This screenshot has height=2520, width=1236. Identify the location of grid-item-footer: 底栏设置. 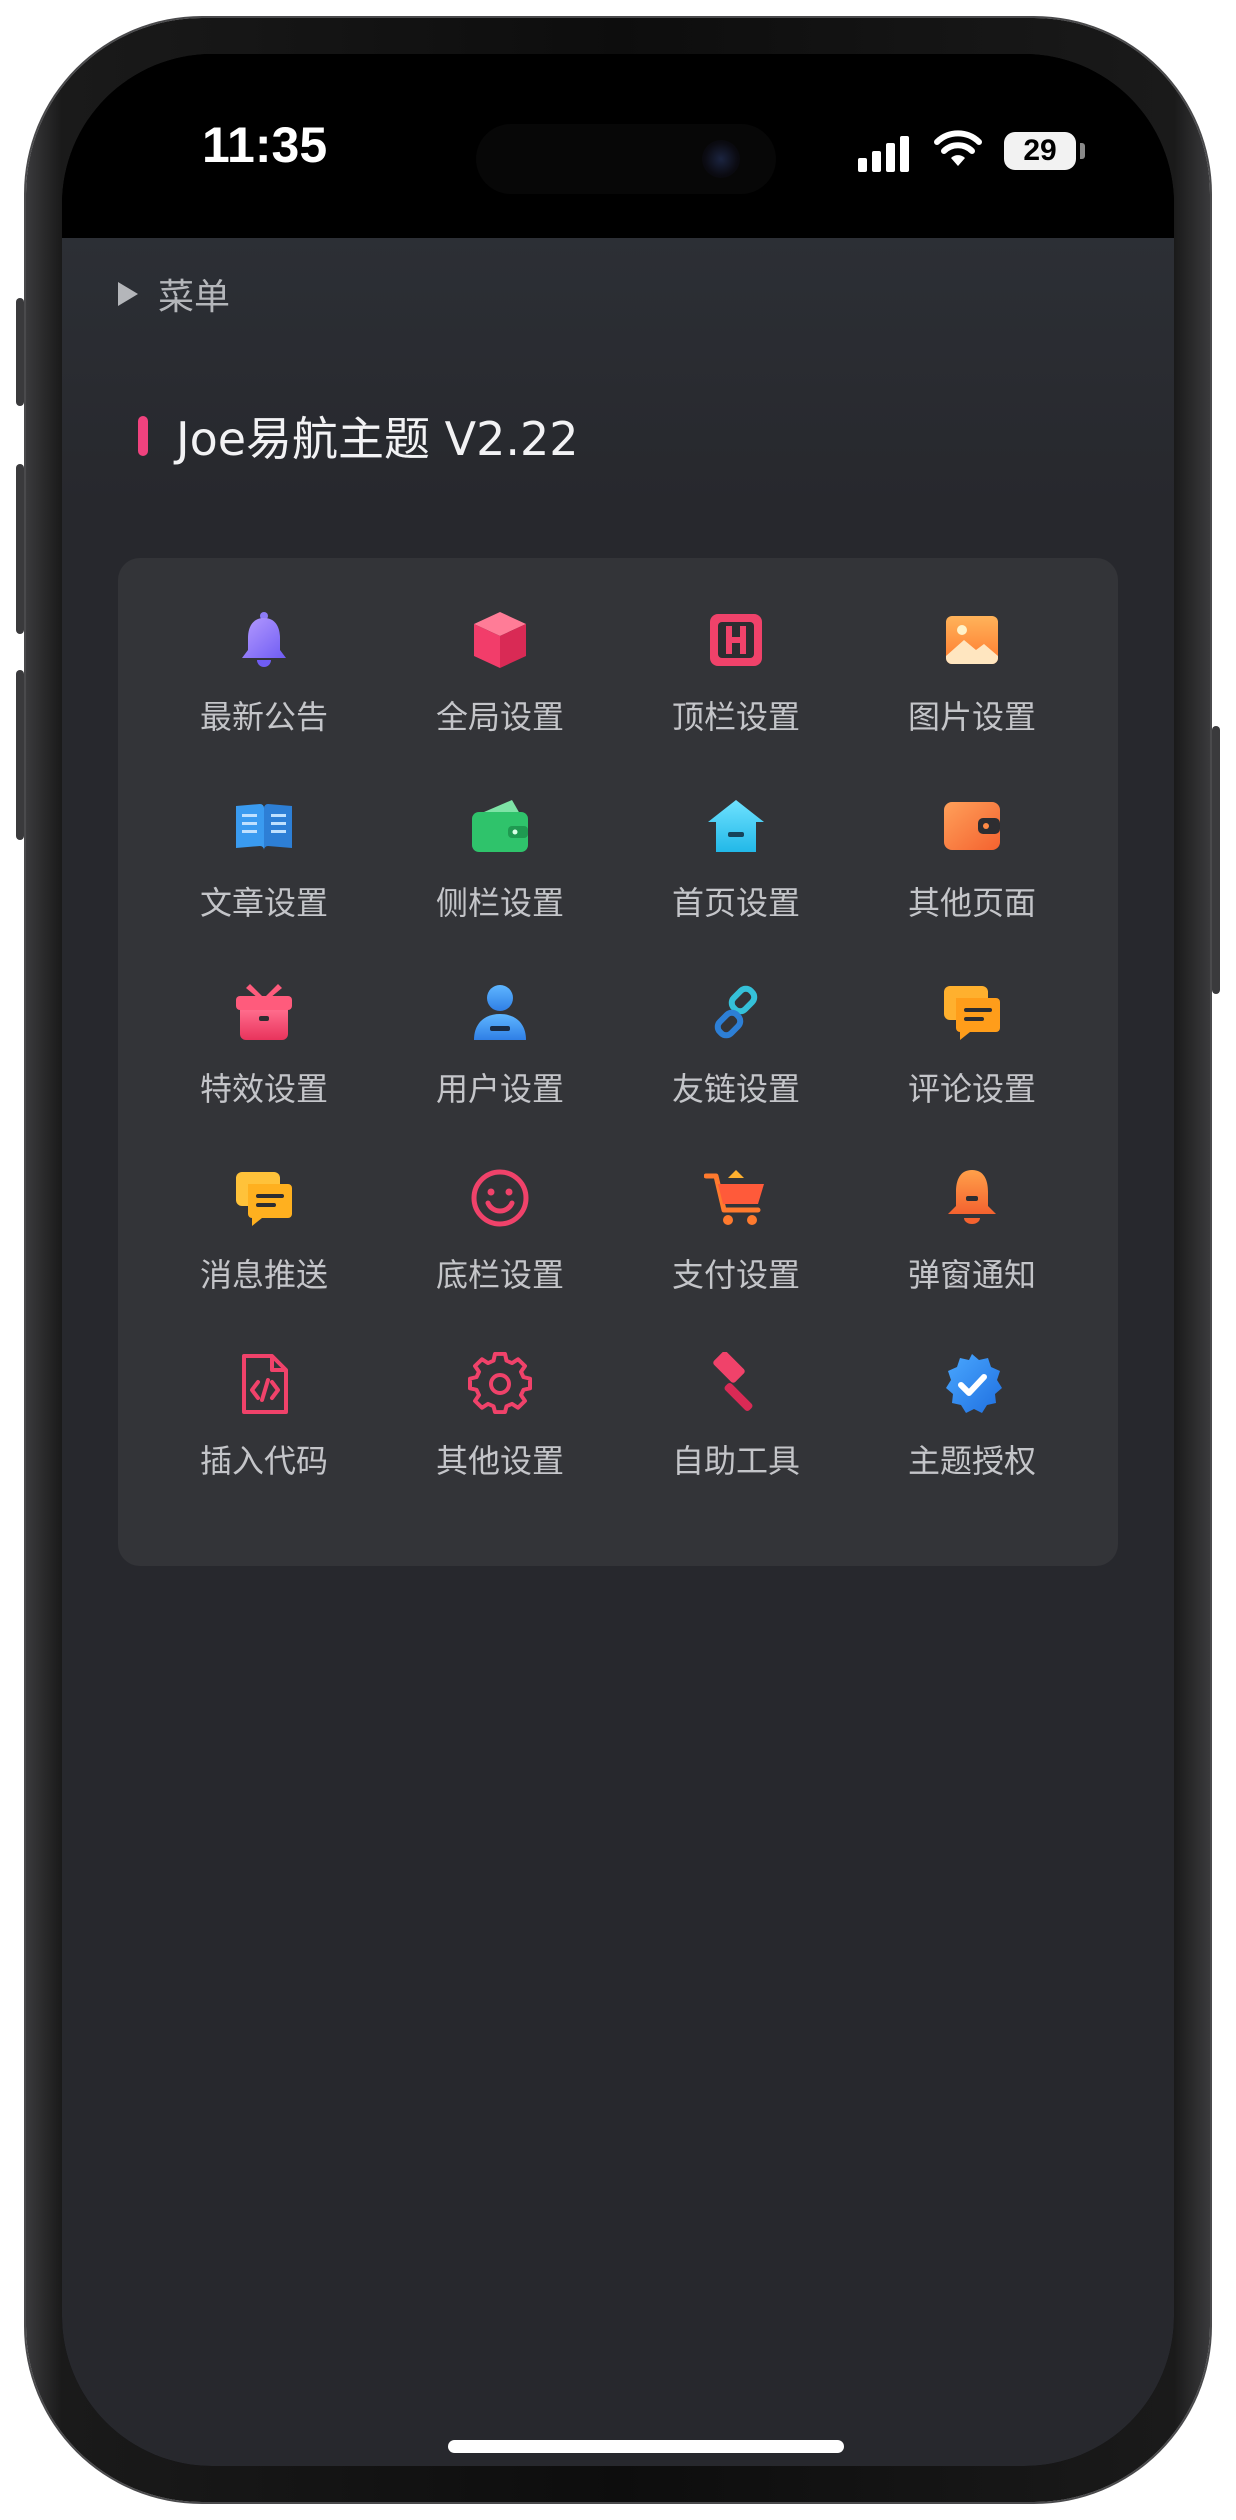
(500, 1246).